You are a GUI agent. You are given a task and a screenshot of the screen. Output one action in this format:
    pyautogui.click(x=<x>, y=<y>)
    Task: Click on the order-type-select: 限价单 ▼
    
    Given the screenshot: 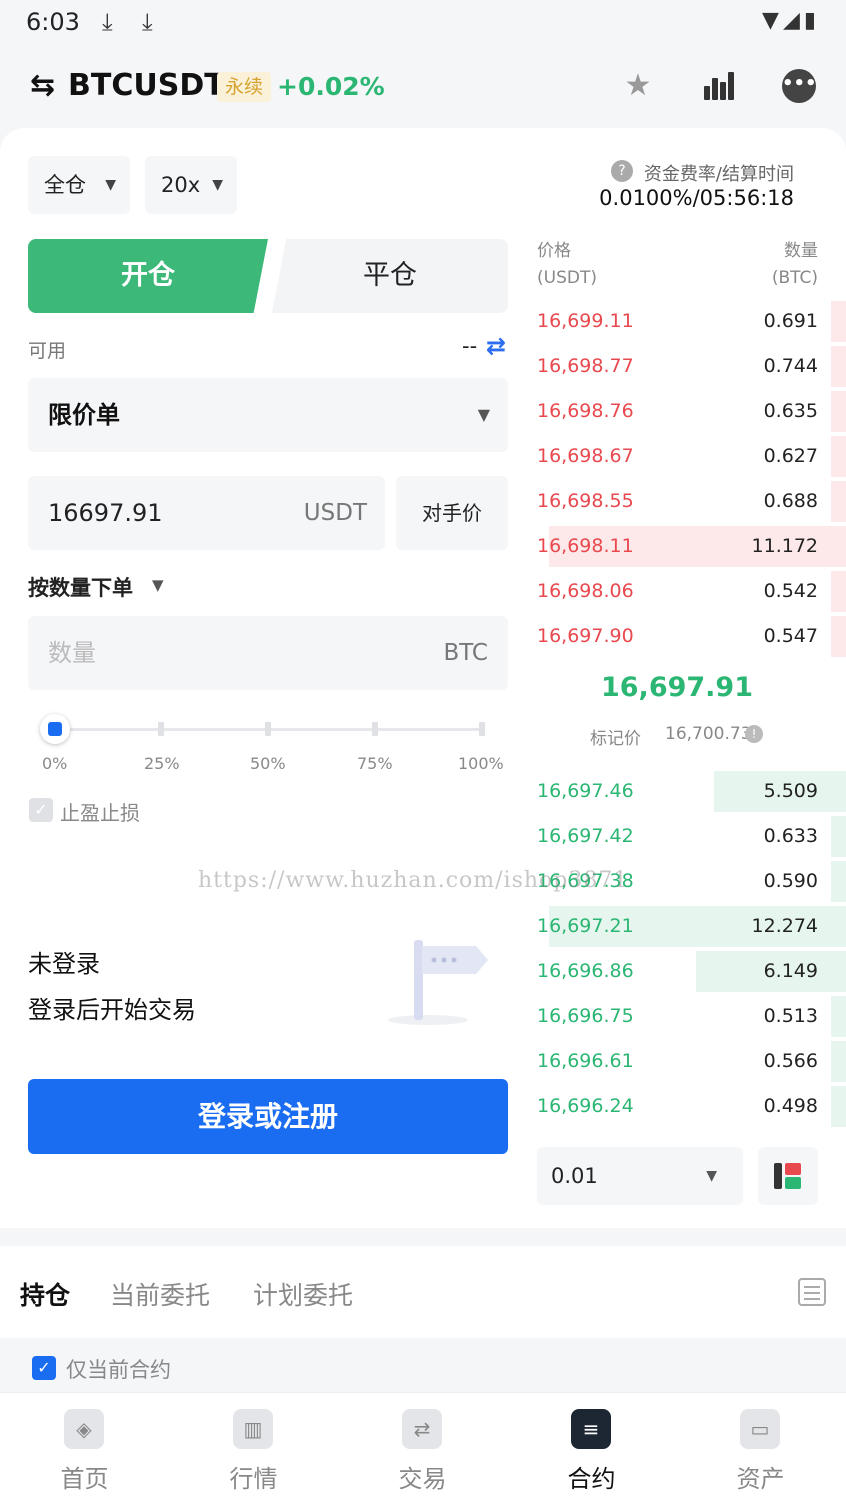 What is the action you would take?
    pyautogui.click(x=268, y=415)
    